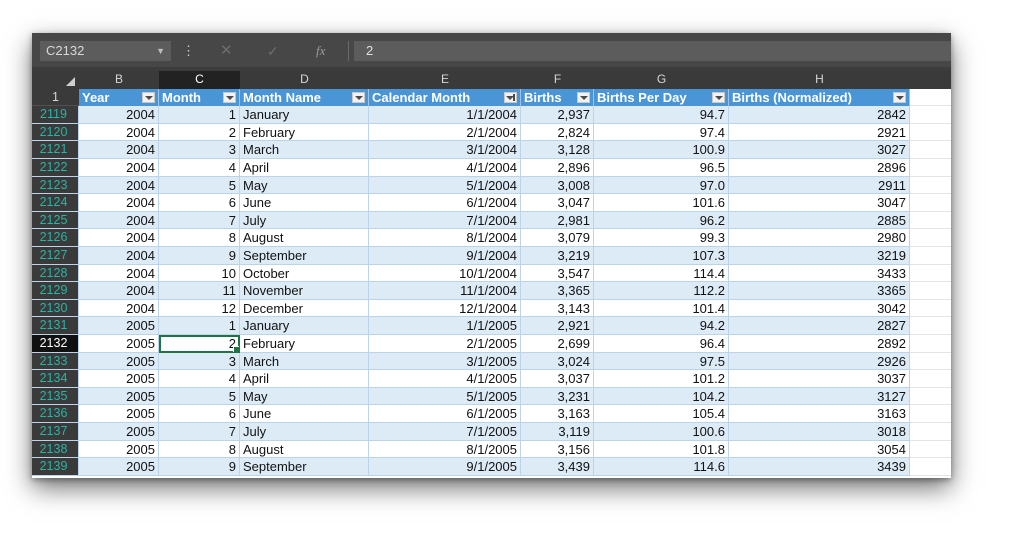 Image resolution: width=1016 pixels, height=545 pixels. Describe the element at coordinates (661, 256) in the screenshot. I see `cell-g: 107.3` at that location.